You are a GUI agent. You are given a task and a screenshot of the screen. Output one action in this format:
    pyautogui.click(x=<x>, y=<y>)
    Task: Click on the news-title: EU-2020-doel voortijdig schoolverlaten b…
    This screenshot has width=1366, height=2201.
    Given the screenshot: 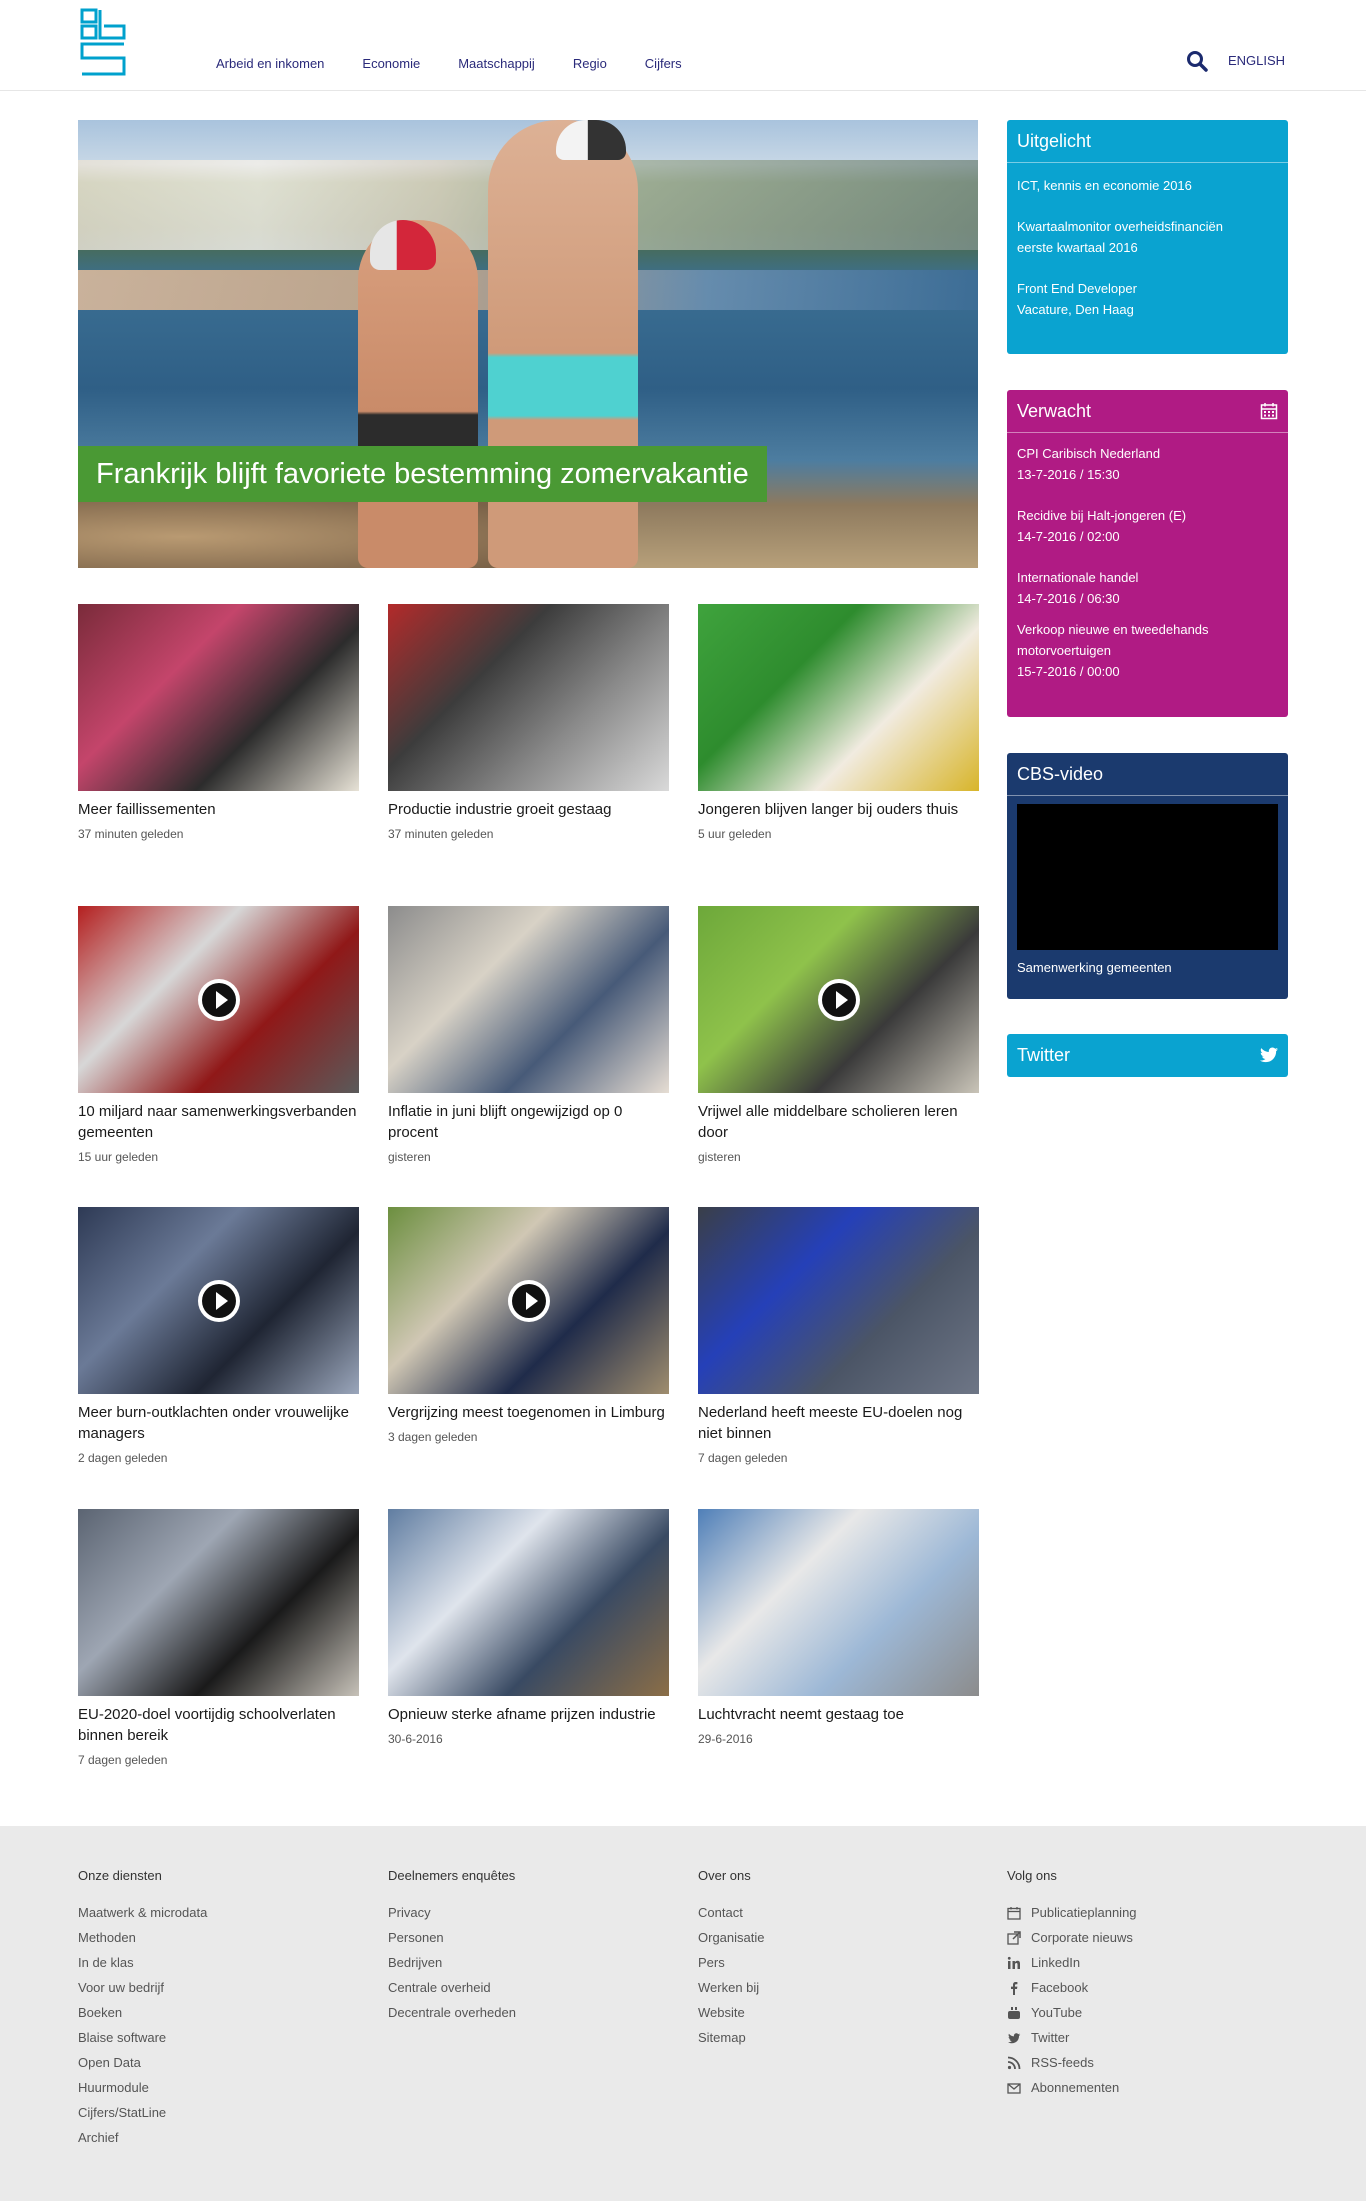 What is the action you would take?
    pyautogui.click(x=218, y=1725)
    